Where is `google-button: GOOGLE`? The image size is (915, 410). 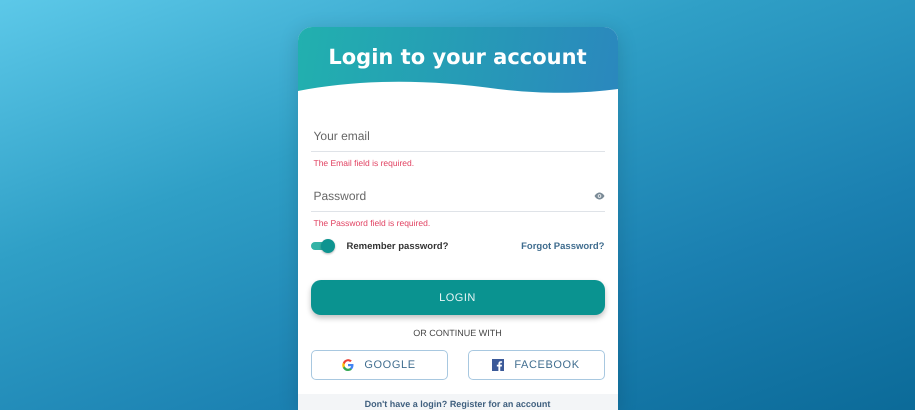 google-button: GOOGLE is located at coordinates (379, 365).